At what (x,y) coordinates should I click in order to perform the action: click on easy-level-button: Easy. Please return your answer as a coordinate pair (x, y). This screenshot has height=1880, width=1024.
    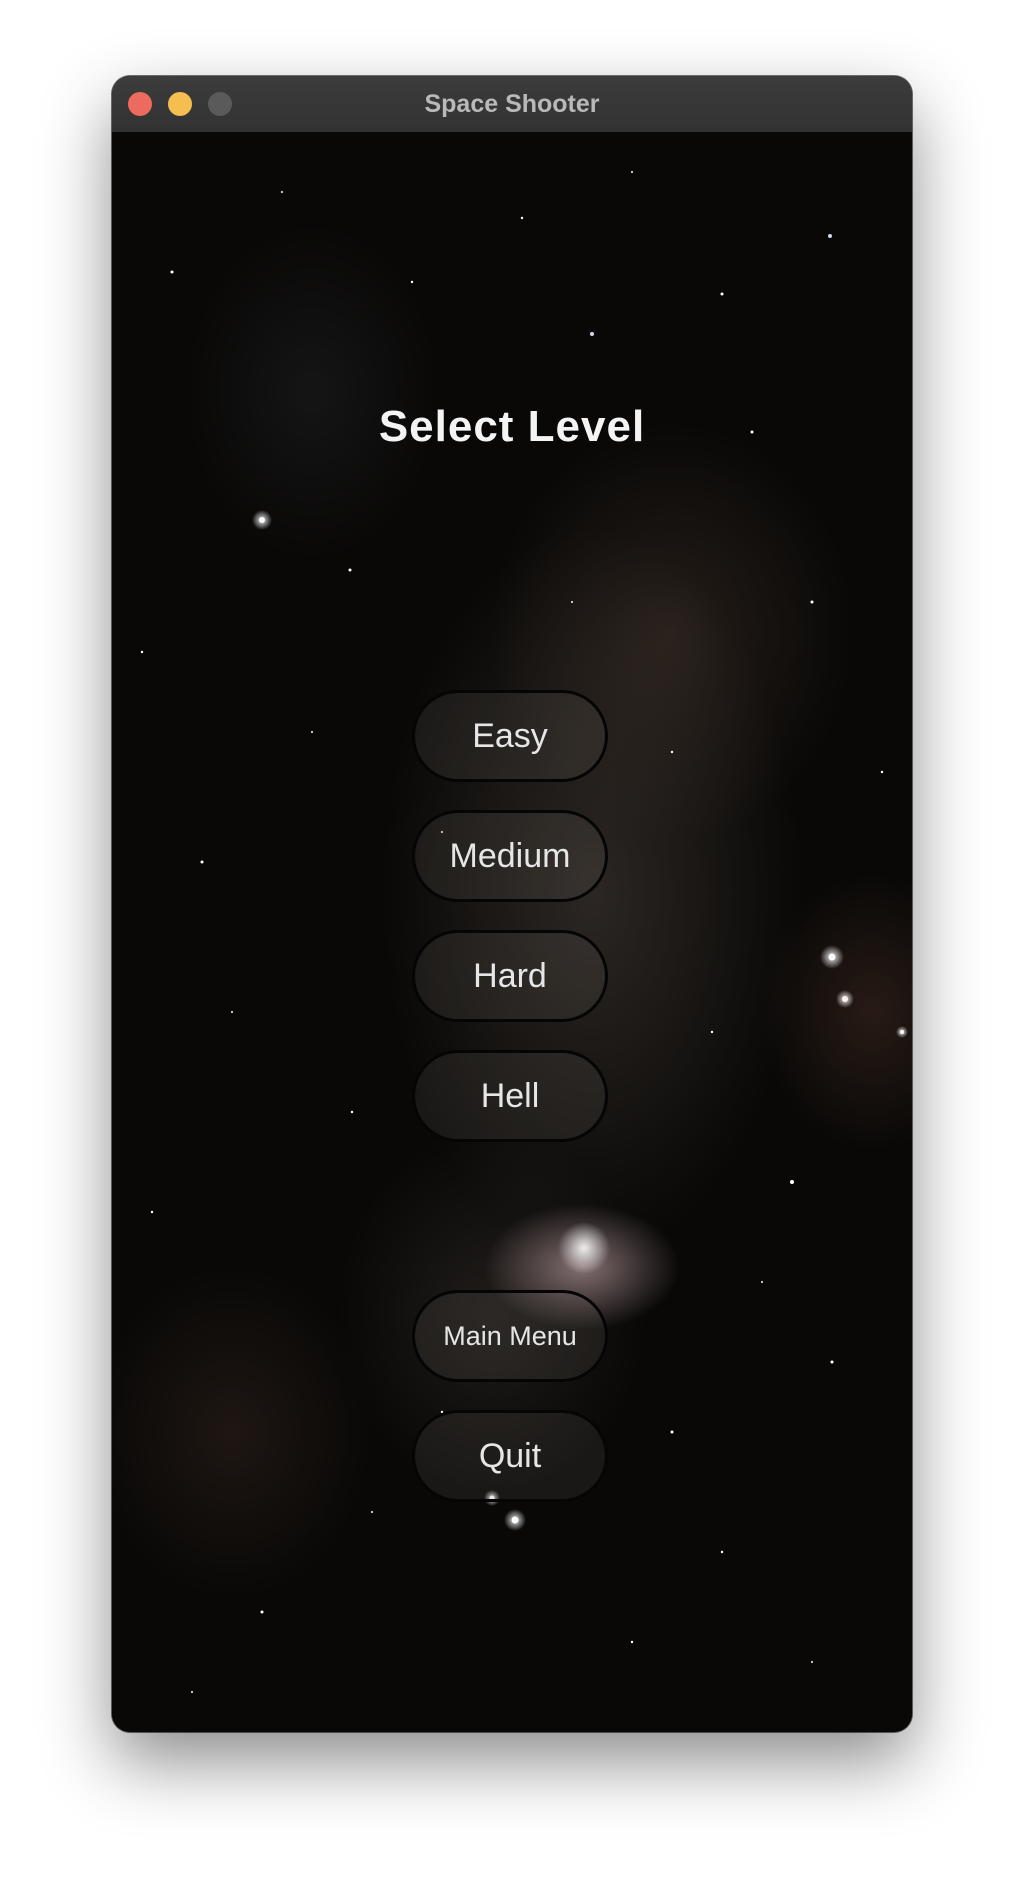
    Looking at the image, I should click on (510, 736).